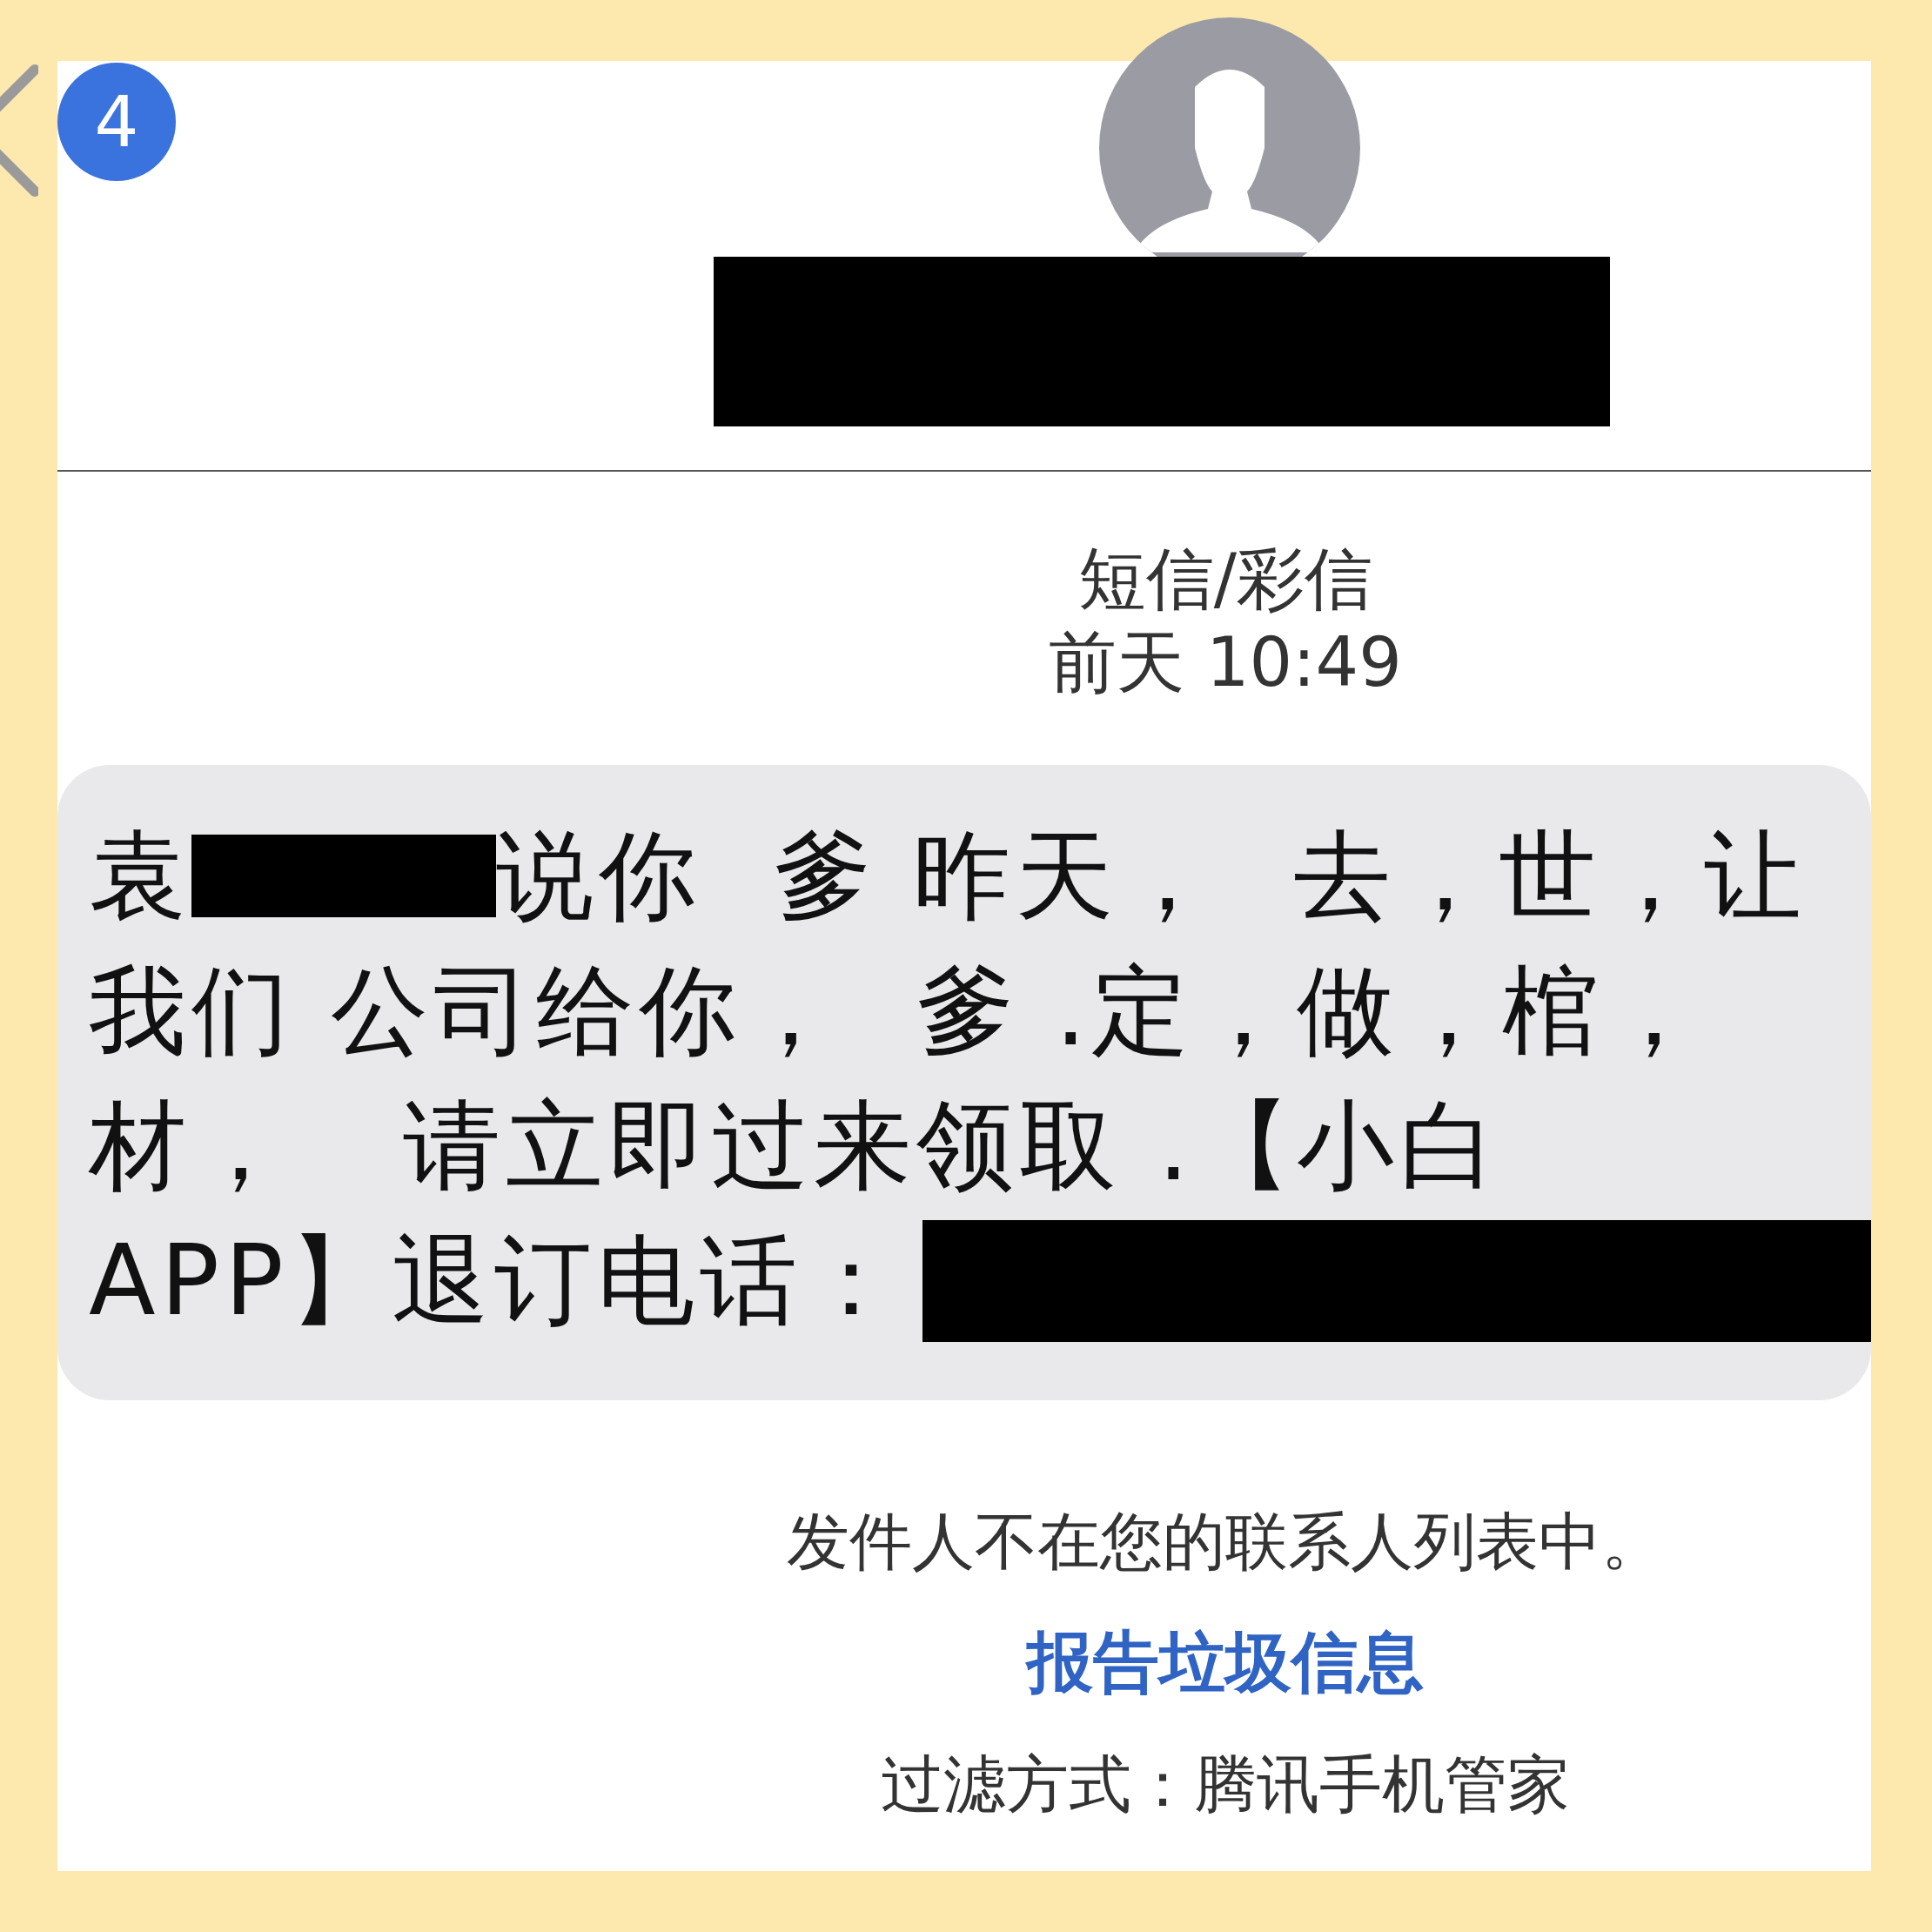 Image resolution: width=1932 pixels, height=1932 pixels. Describe the element at coordinates (1225, 580) in the screenshot. I see `message-service-label: 短信/彩信` at that location.